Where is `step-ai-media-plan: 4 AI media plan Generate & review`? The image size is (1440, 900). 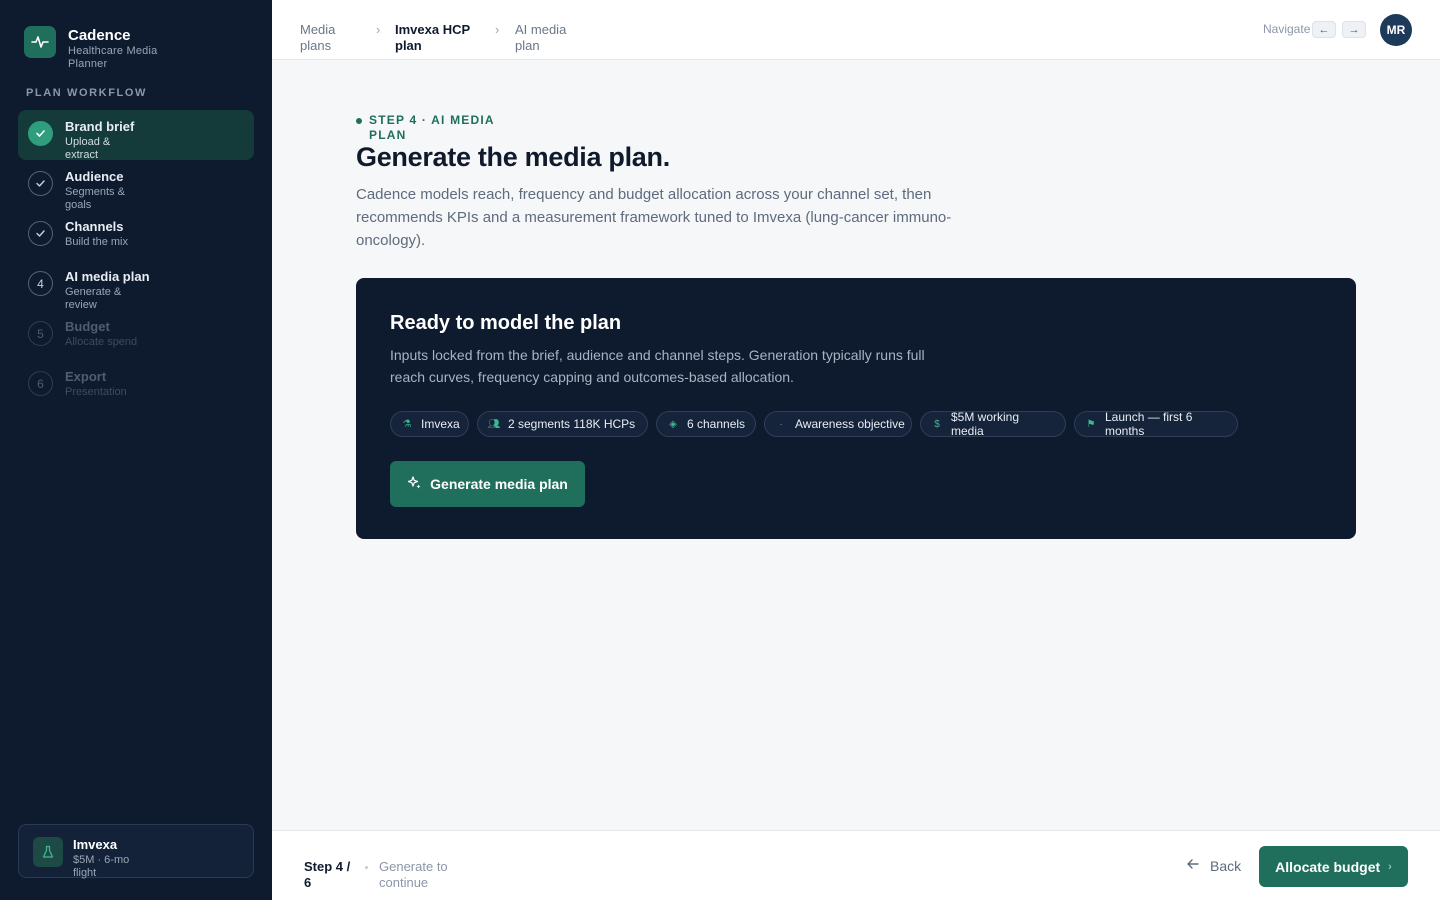 step-ai-media-plan: 4 AI media plan Generate & review is located at coordinates (136, 285).